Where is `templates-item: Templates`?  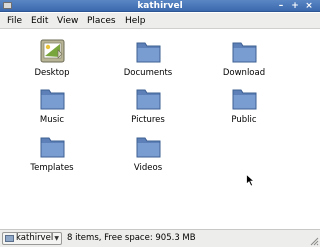 templates-item: Templates is located at coordinates (52, 154).